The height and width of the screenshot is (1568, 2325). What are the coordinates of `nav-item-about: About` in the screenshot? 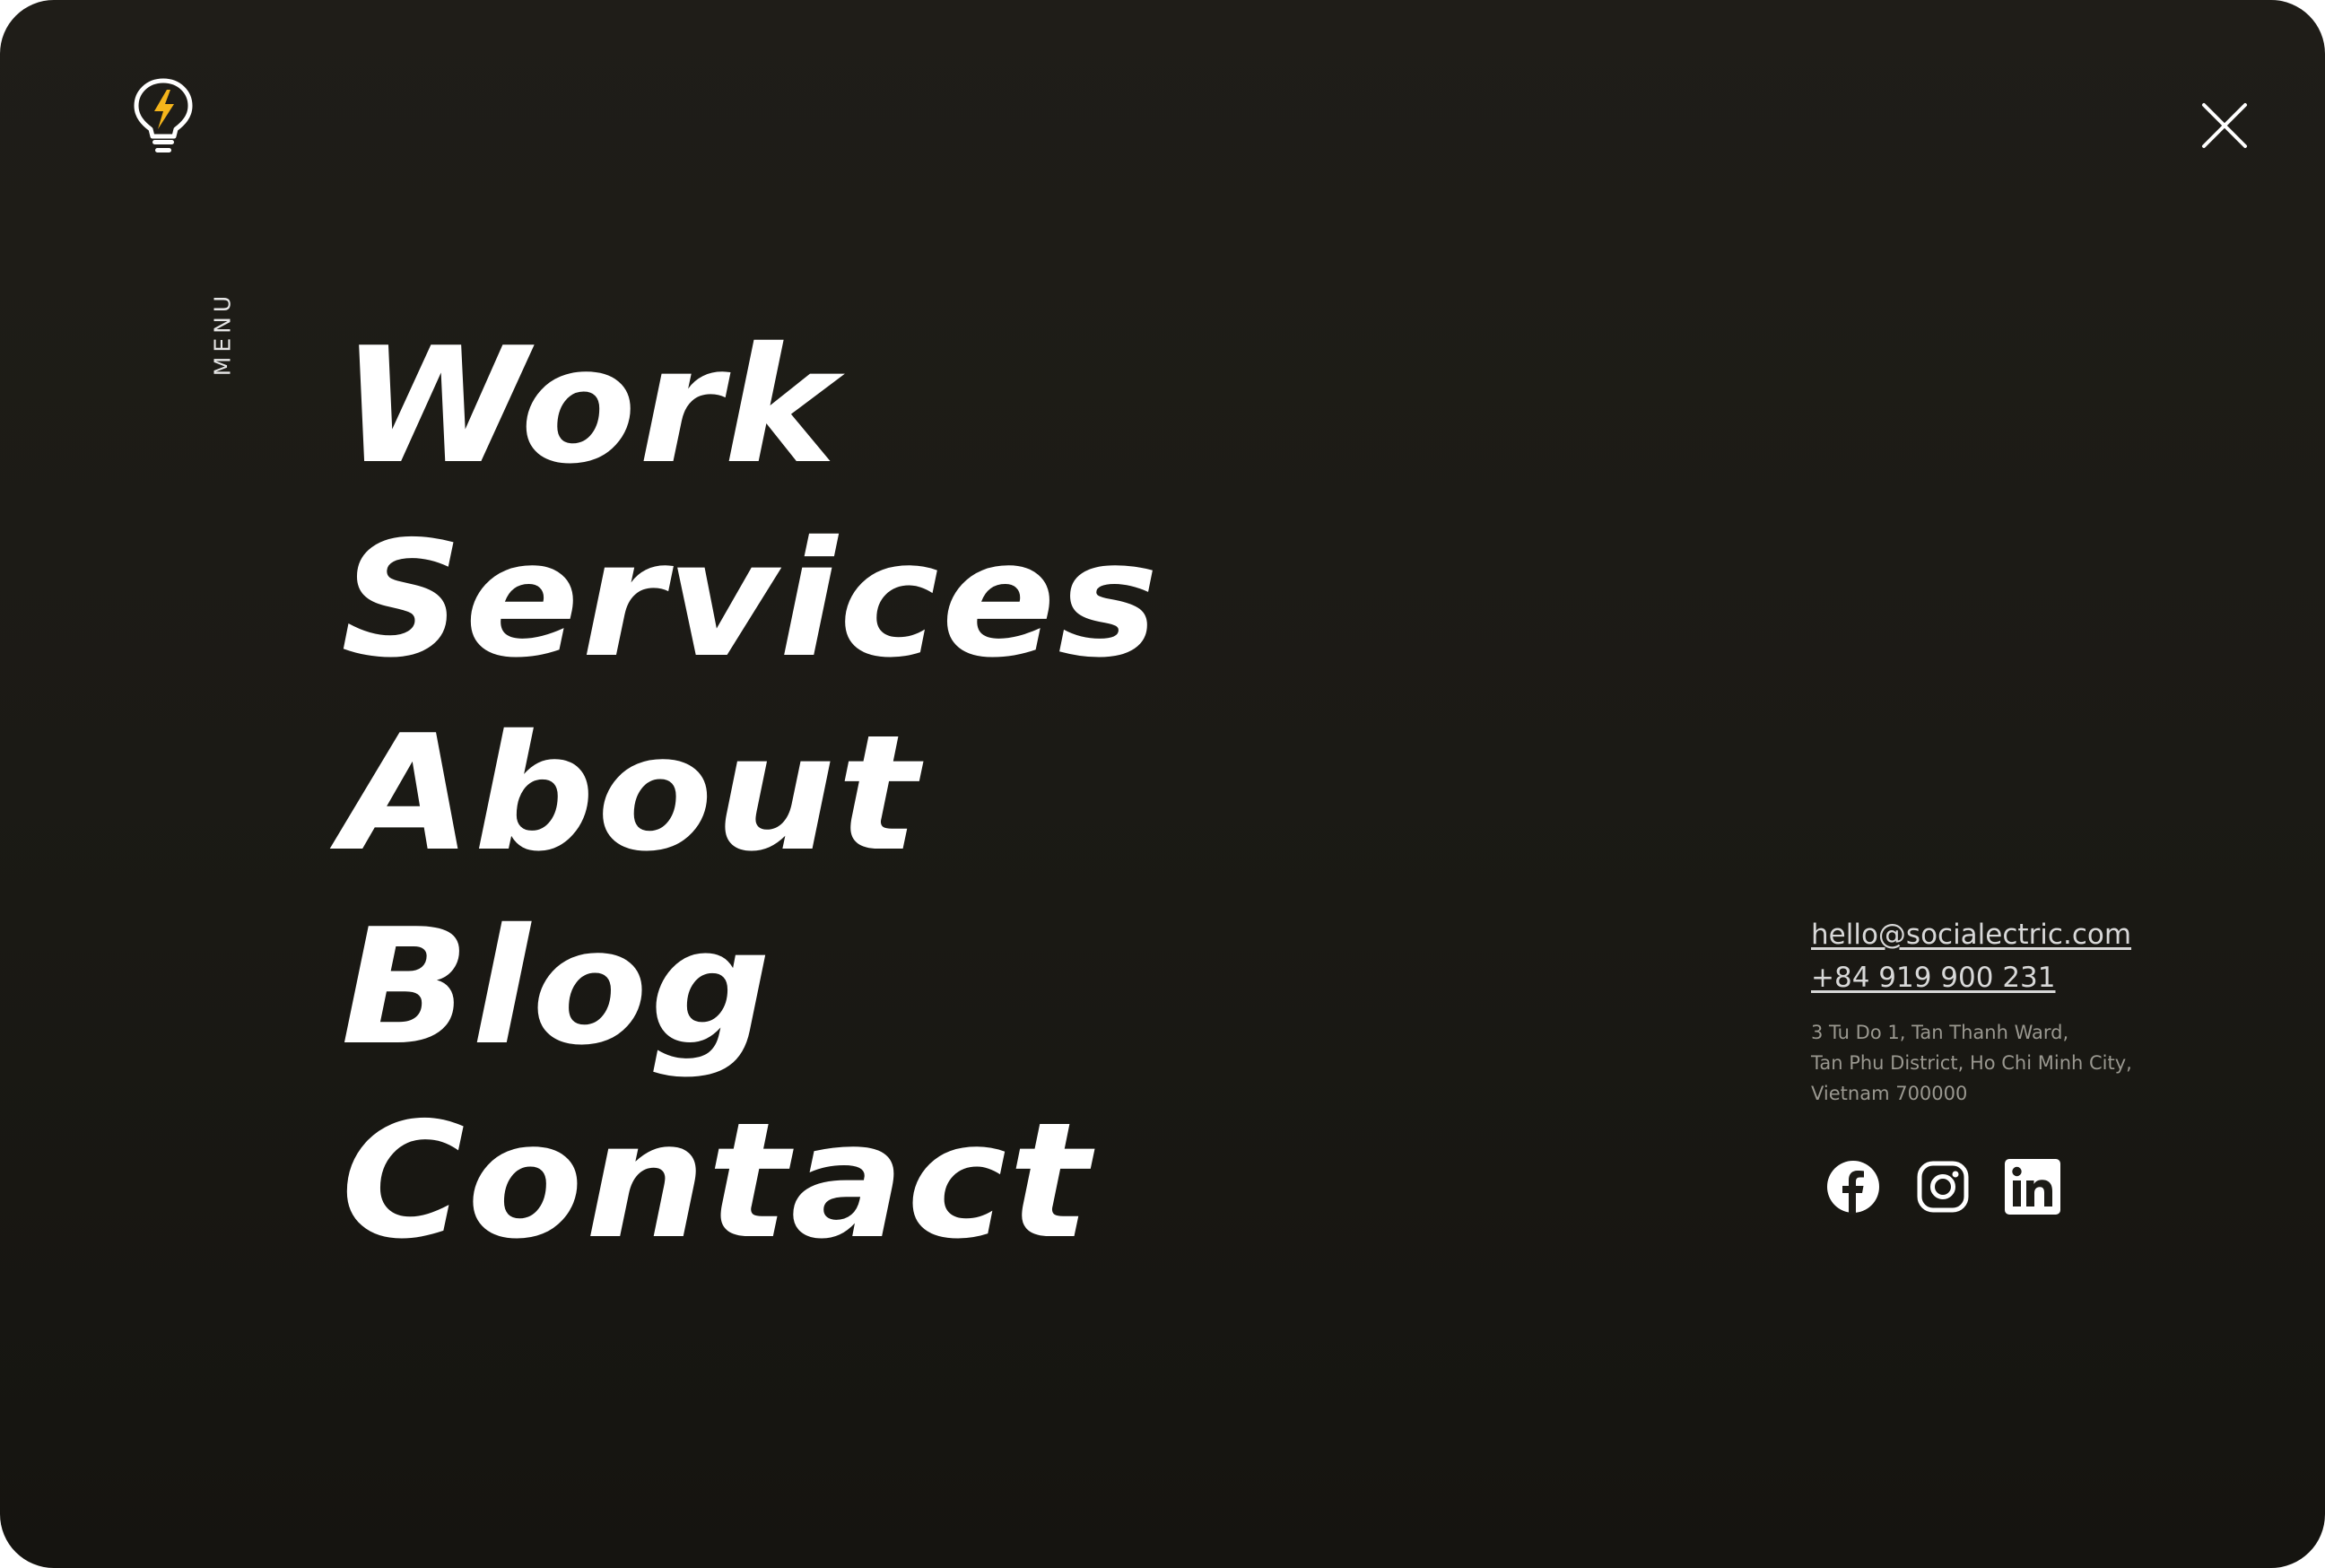 It's located at (727, 794).